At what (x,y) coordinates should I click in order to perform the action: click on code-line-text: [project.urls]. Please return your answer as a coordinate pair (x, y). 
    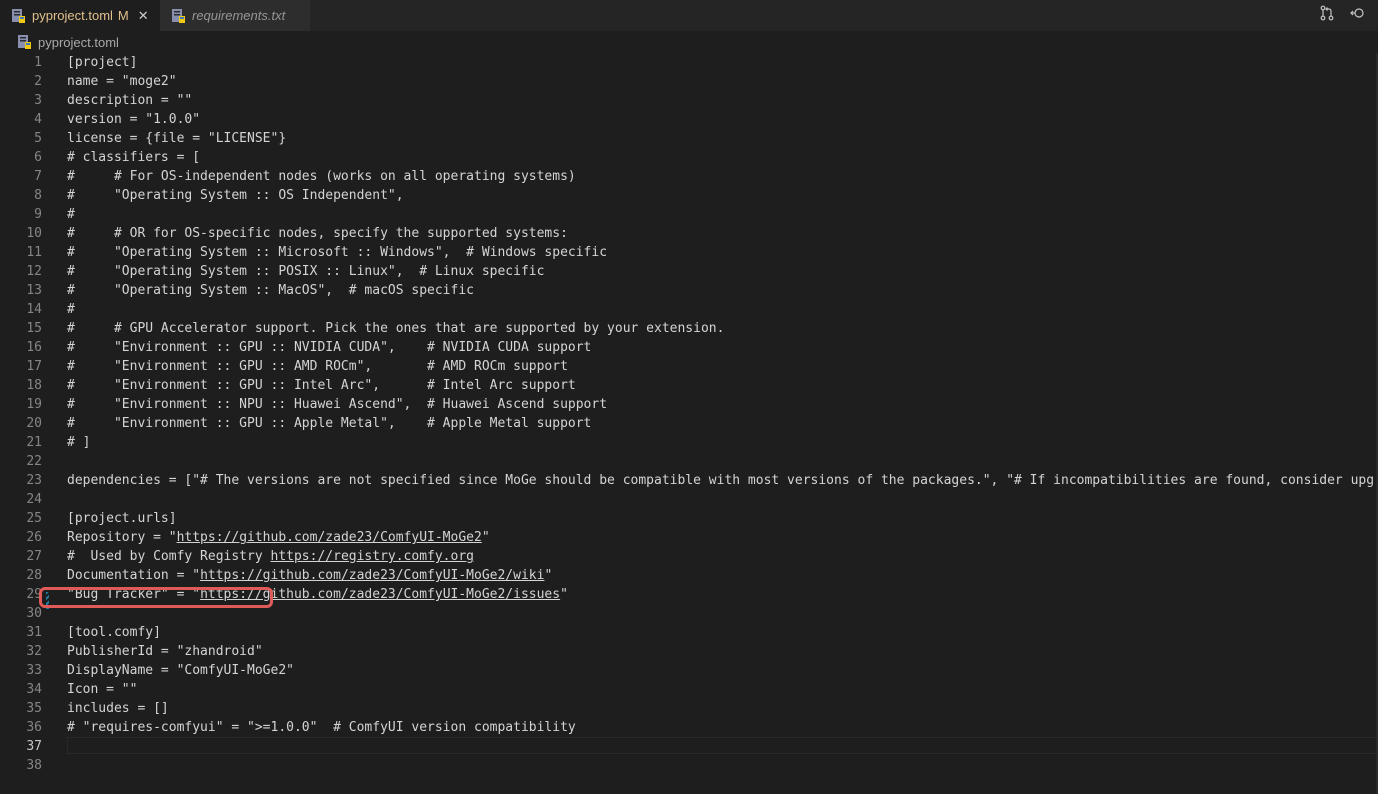
    Looking at the image, I should click on (122, 518).